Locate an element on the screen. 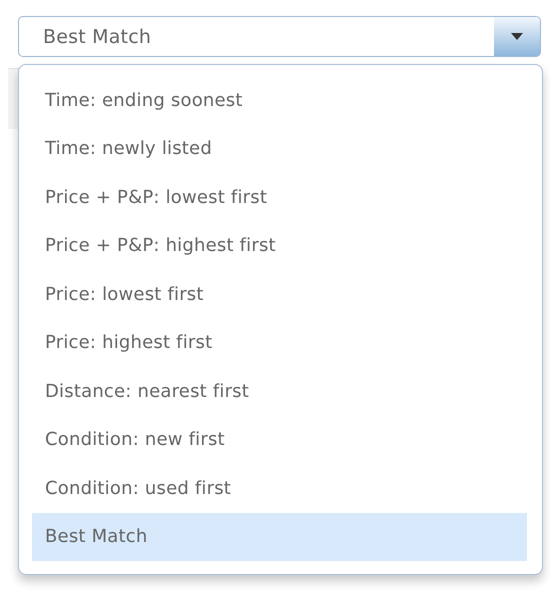 This screenshot has height=605, width=550. menu-option: Price + P&P: highest first is located at coordinates (279, 246).